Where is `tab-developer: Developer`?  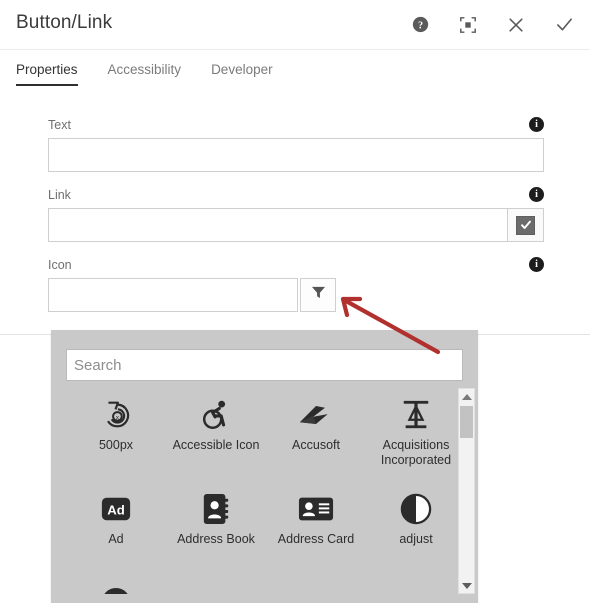
tab-developer: Developer is located at coordinates (249, 74).